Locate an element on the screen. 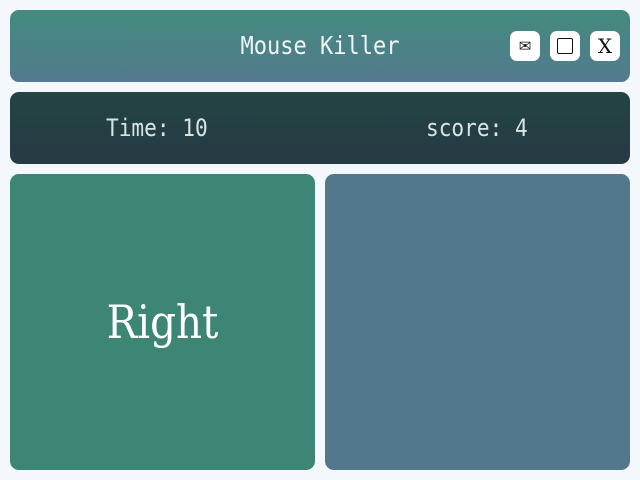 The width and height of the screenshot is (640, 480). maximize-button is located at coordinates (565, 46).